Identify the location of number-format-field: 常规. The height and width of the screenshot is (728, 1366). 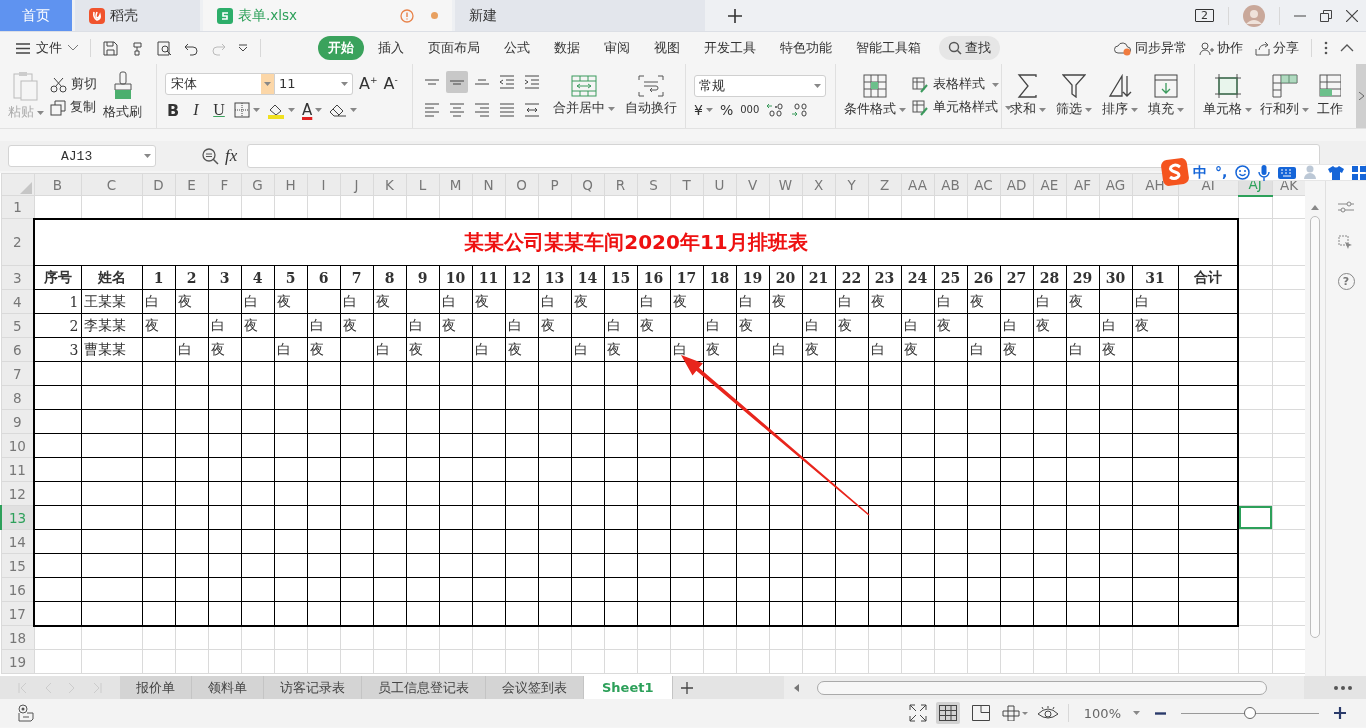
(760, 85).